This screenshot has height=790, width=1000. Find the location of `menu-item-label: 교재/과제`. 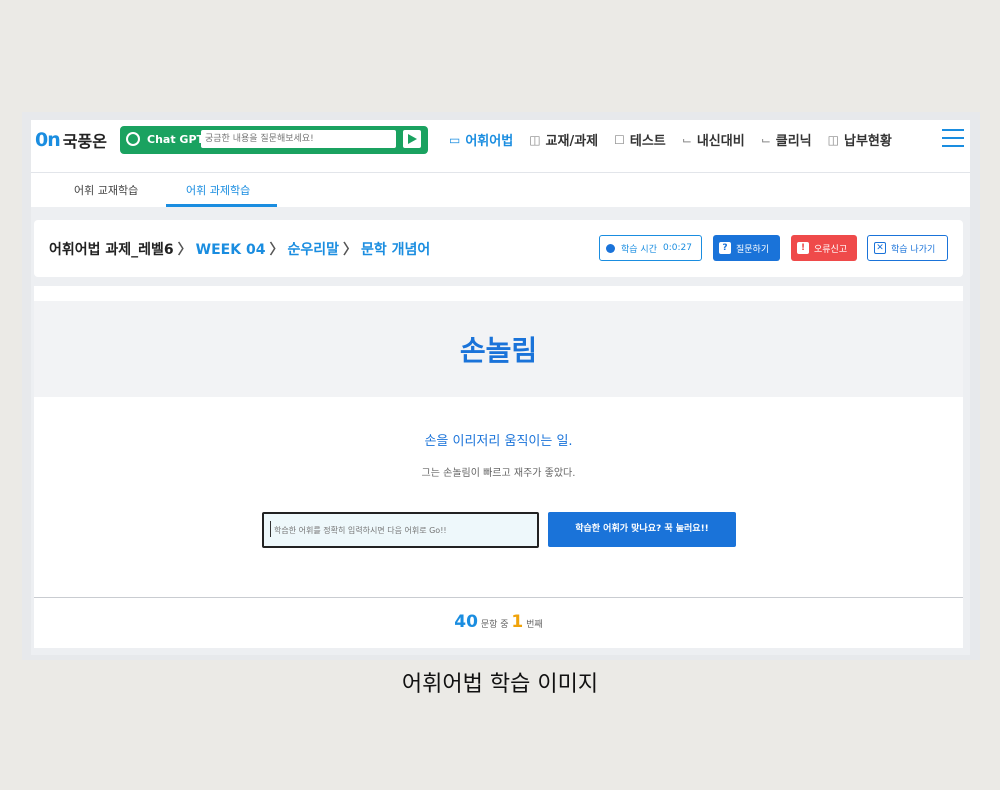

menu-item-label: 교재/과제 is located at coordinates (572, 141).